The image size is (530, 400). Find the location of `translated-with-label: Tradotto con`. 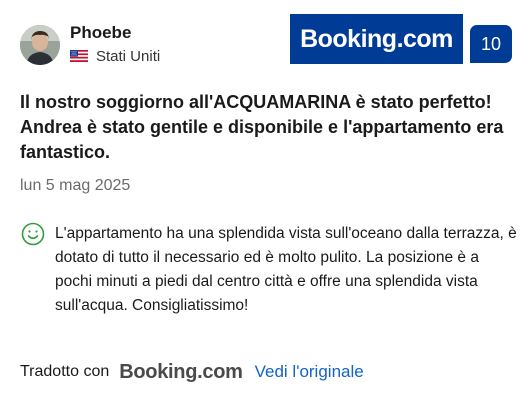

translated-with-label: Tradotto con is located at coordinates (65, 371).